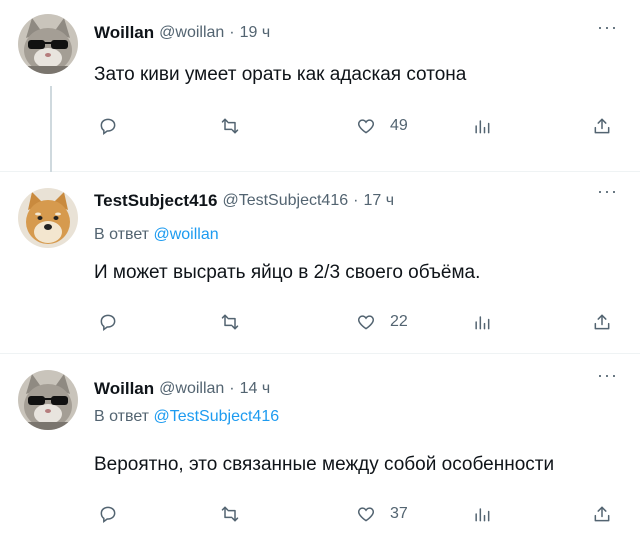 This screenshot has height=542, width=640. What do you see at coordinates (280, 74) in the screenshot?
I see `tweet-text: Зато киви умеет орать как адаская сотона` at bounding box center [280, 74].